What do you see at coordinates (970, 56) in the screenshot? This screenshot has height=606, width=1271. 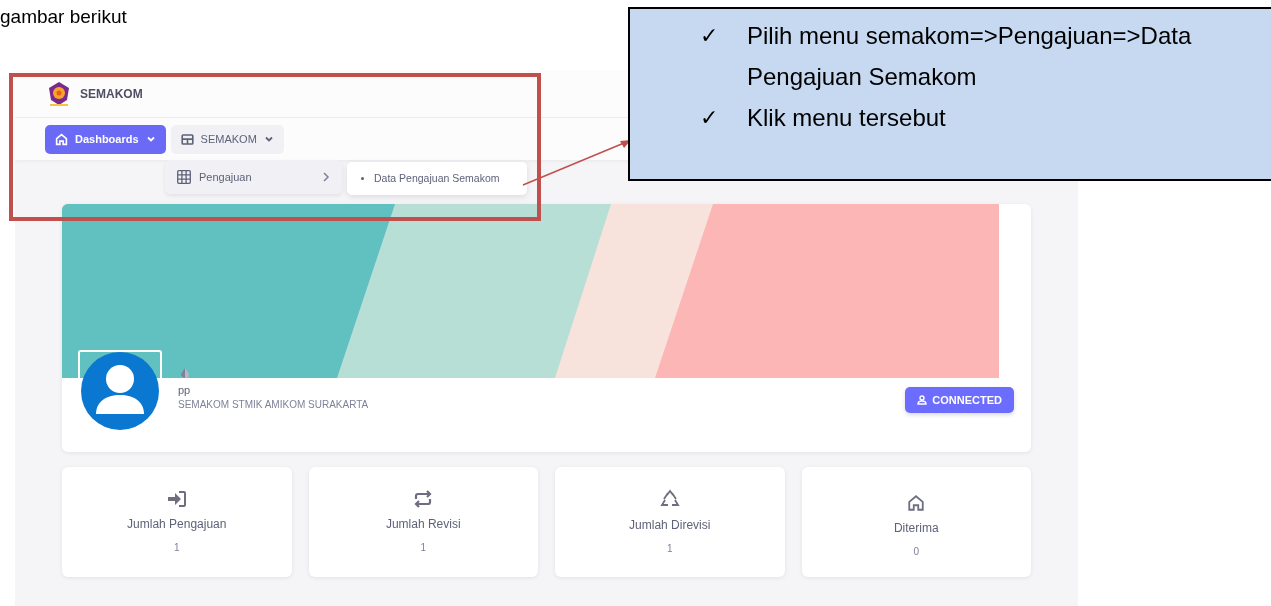 I see `callout-text: Pilih menu semakom=>Pengajuan=>Data Pengajuan Semakom` at bounding box center [970, 56].